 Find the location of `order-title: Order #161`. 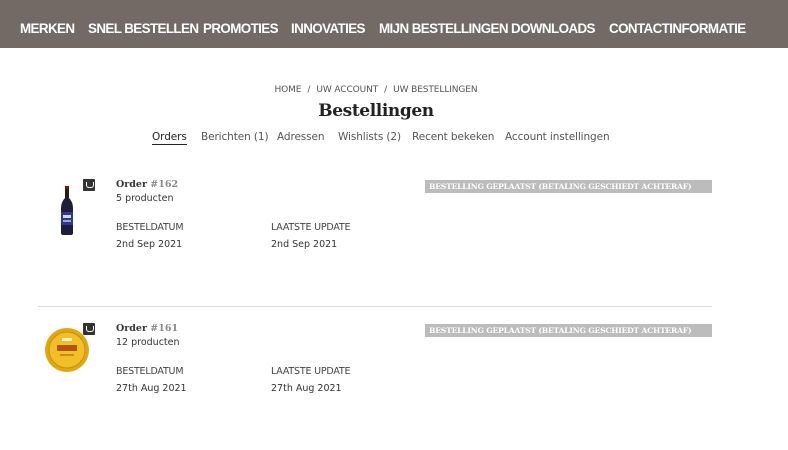

order-title: Order #161 is located at coordinates (147, 328).